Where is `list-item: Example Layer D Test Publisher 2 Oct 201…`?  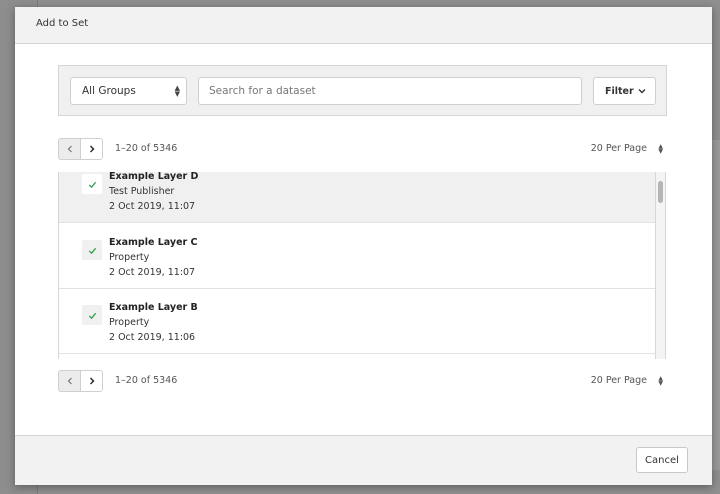 list-item: Example Layer D Test Publisher 2 Oct 201… is located at coordinates (357, 197).